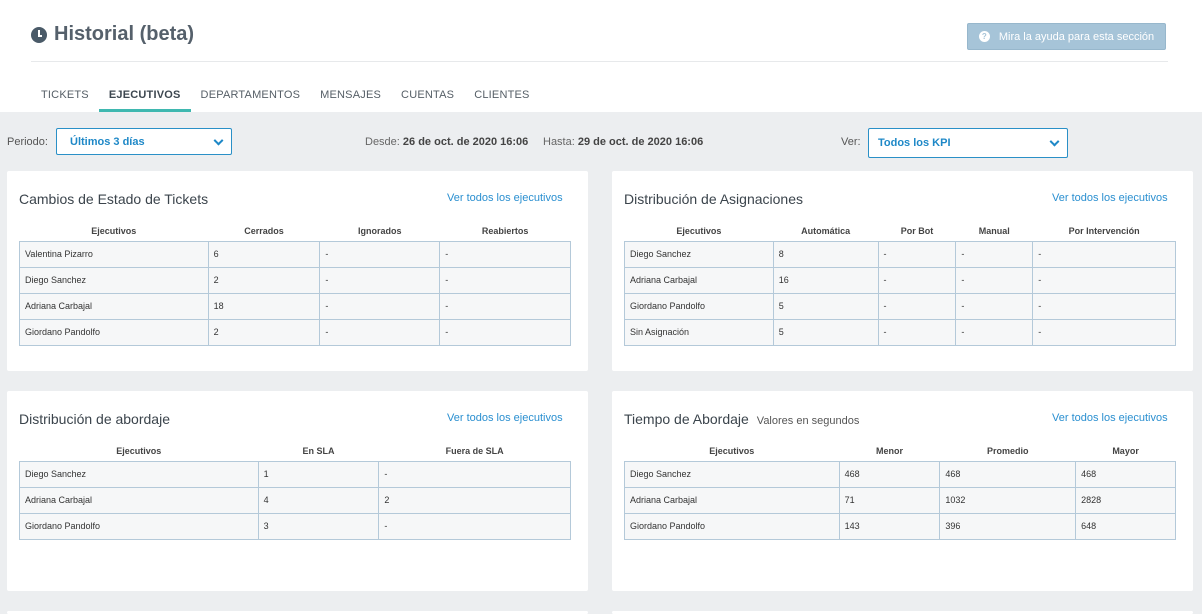 The height and width of the screenshot is (614, 1202). Describe the element at coordinates (640, 142) in the screenshot. I see `hasta-value: 29 de oct. de 2020 16:06` at that location.